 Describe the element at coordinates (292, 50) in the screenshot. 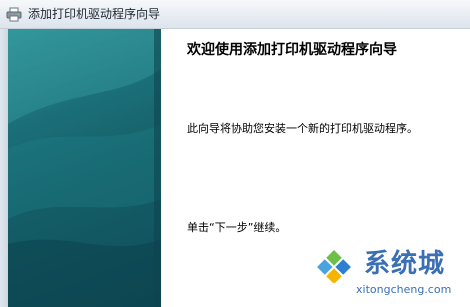

I see `page-heading: 欢迎使用添加打印机驱动程序向导` at that location.